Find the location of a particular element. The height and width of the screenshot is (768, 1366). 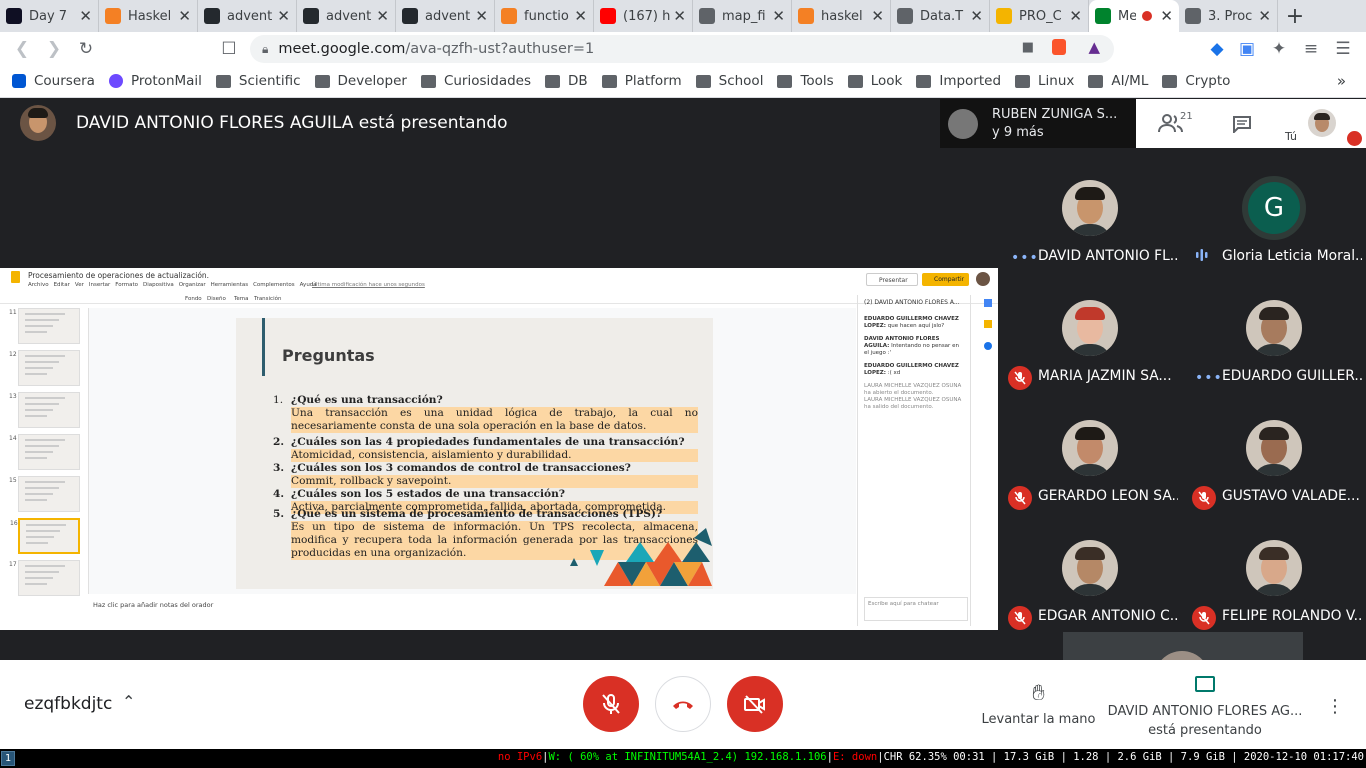

bookmark-item: Crypto is located at coordinates (1196, 81).